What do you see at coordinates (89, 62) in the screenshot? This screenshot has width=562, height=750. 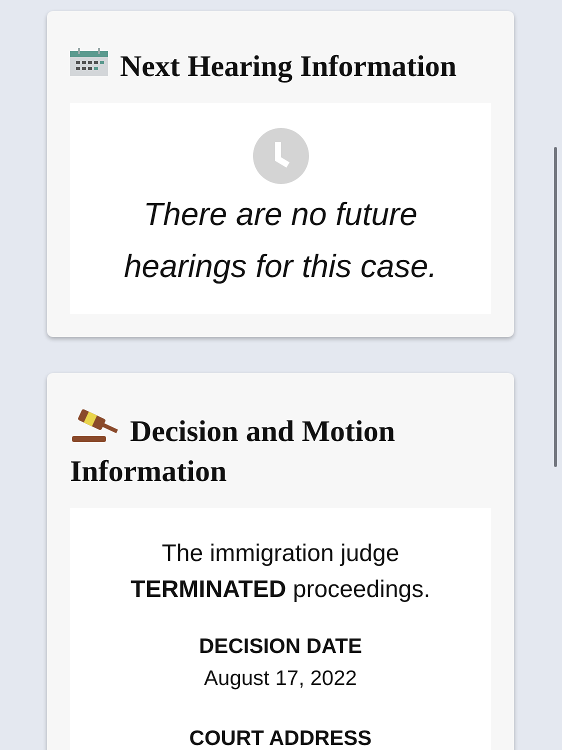 I see `calendar-icon` at bounding box center [89, 62].